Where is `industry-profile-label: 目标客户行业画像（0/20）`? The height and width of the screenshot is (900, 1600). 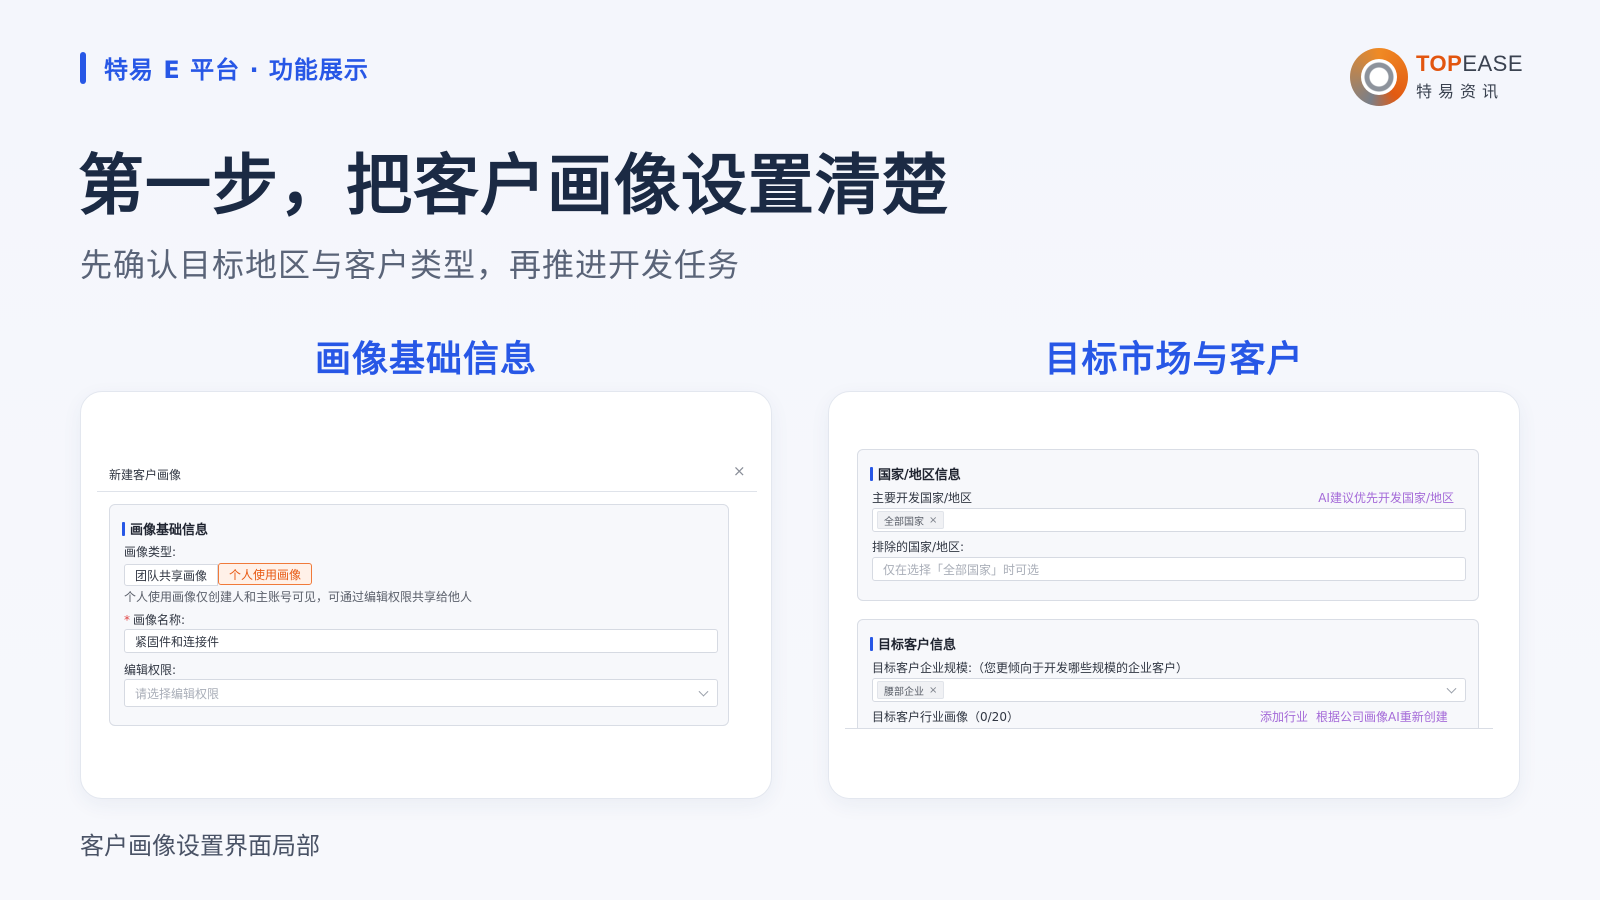
industry-profile-label: 目标客户行业画像（0/20） is located at coordinates (945, 717).